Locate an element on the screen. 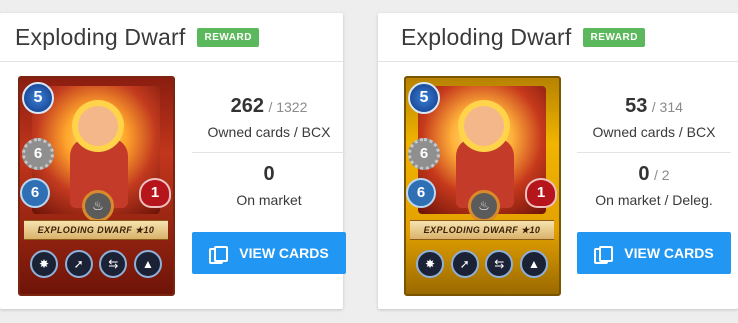  market-total: / 2 is located at coordinates (662, 175).